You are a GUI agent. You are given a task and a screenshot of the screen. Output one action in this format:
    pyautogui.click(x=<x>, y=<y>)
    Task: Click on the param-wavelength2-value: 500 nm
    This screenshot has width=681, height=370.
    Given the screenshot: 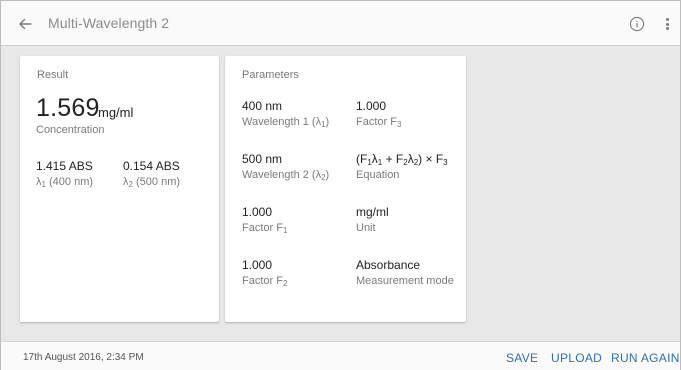 What is the action you would take?
    pyautogui.click(x=262, y=159)
    